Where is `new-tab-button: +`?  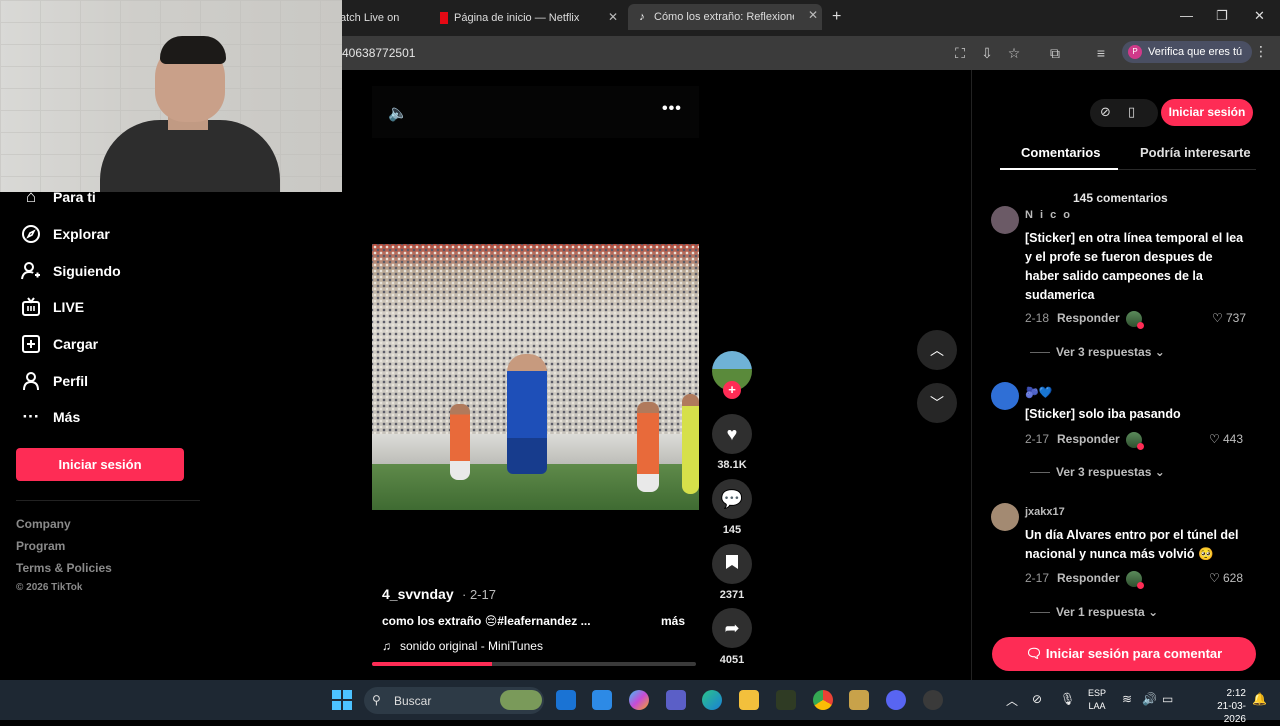 new-tab-button: + is located at coordinates (836, 17).